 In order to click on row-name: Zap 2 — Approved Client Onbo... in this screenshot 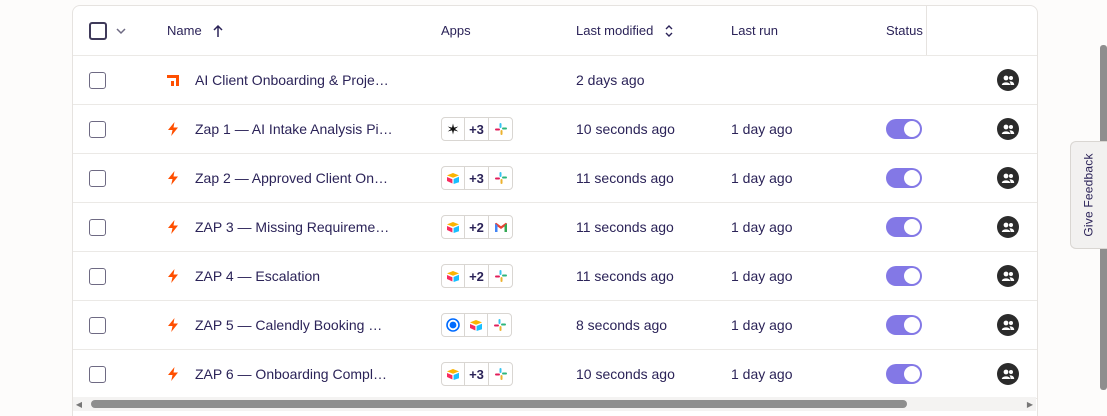, I will do `click(279, 178)`.